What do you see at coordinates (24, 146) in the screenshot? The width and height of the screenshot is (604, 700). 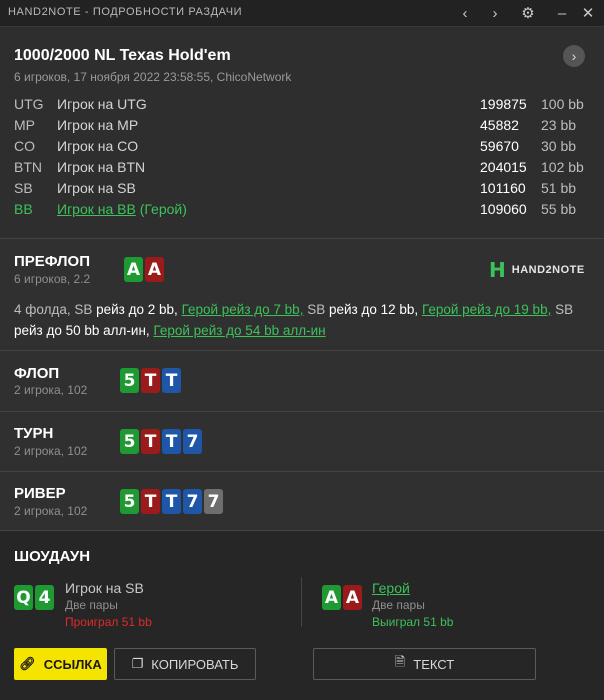 I see `player-position: CO` at bounding box center [24, 146].